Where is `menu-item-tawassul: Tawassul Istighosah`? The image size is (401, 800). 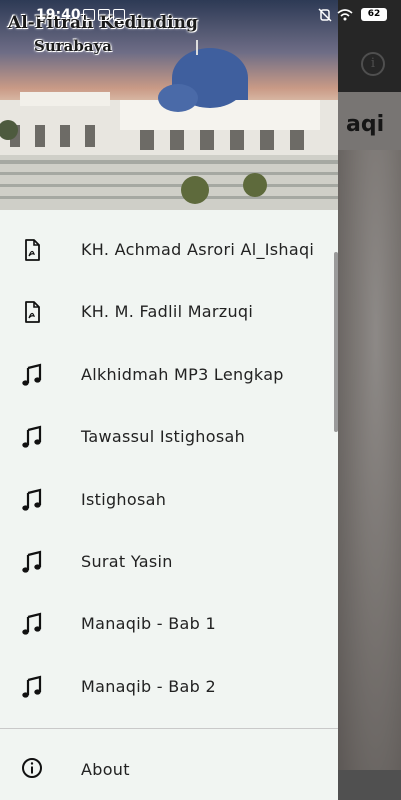
menu-item-tawassul: Tawassul Istighosah is located at coordinates (169, 438).